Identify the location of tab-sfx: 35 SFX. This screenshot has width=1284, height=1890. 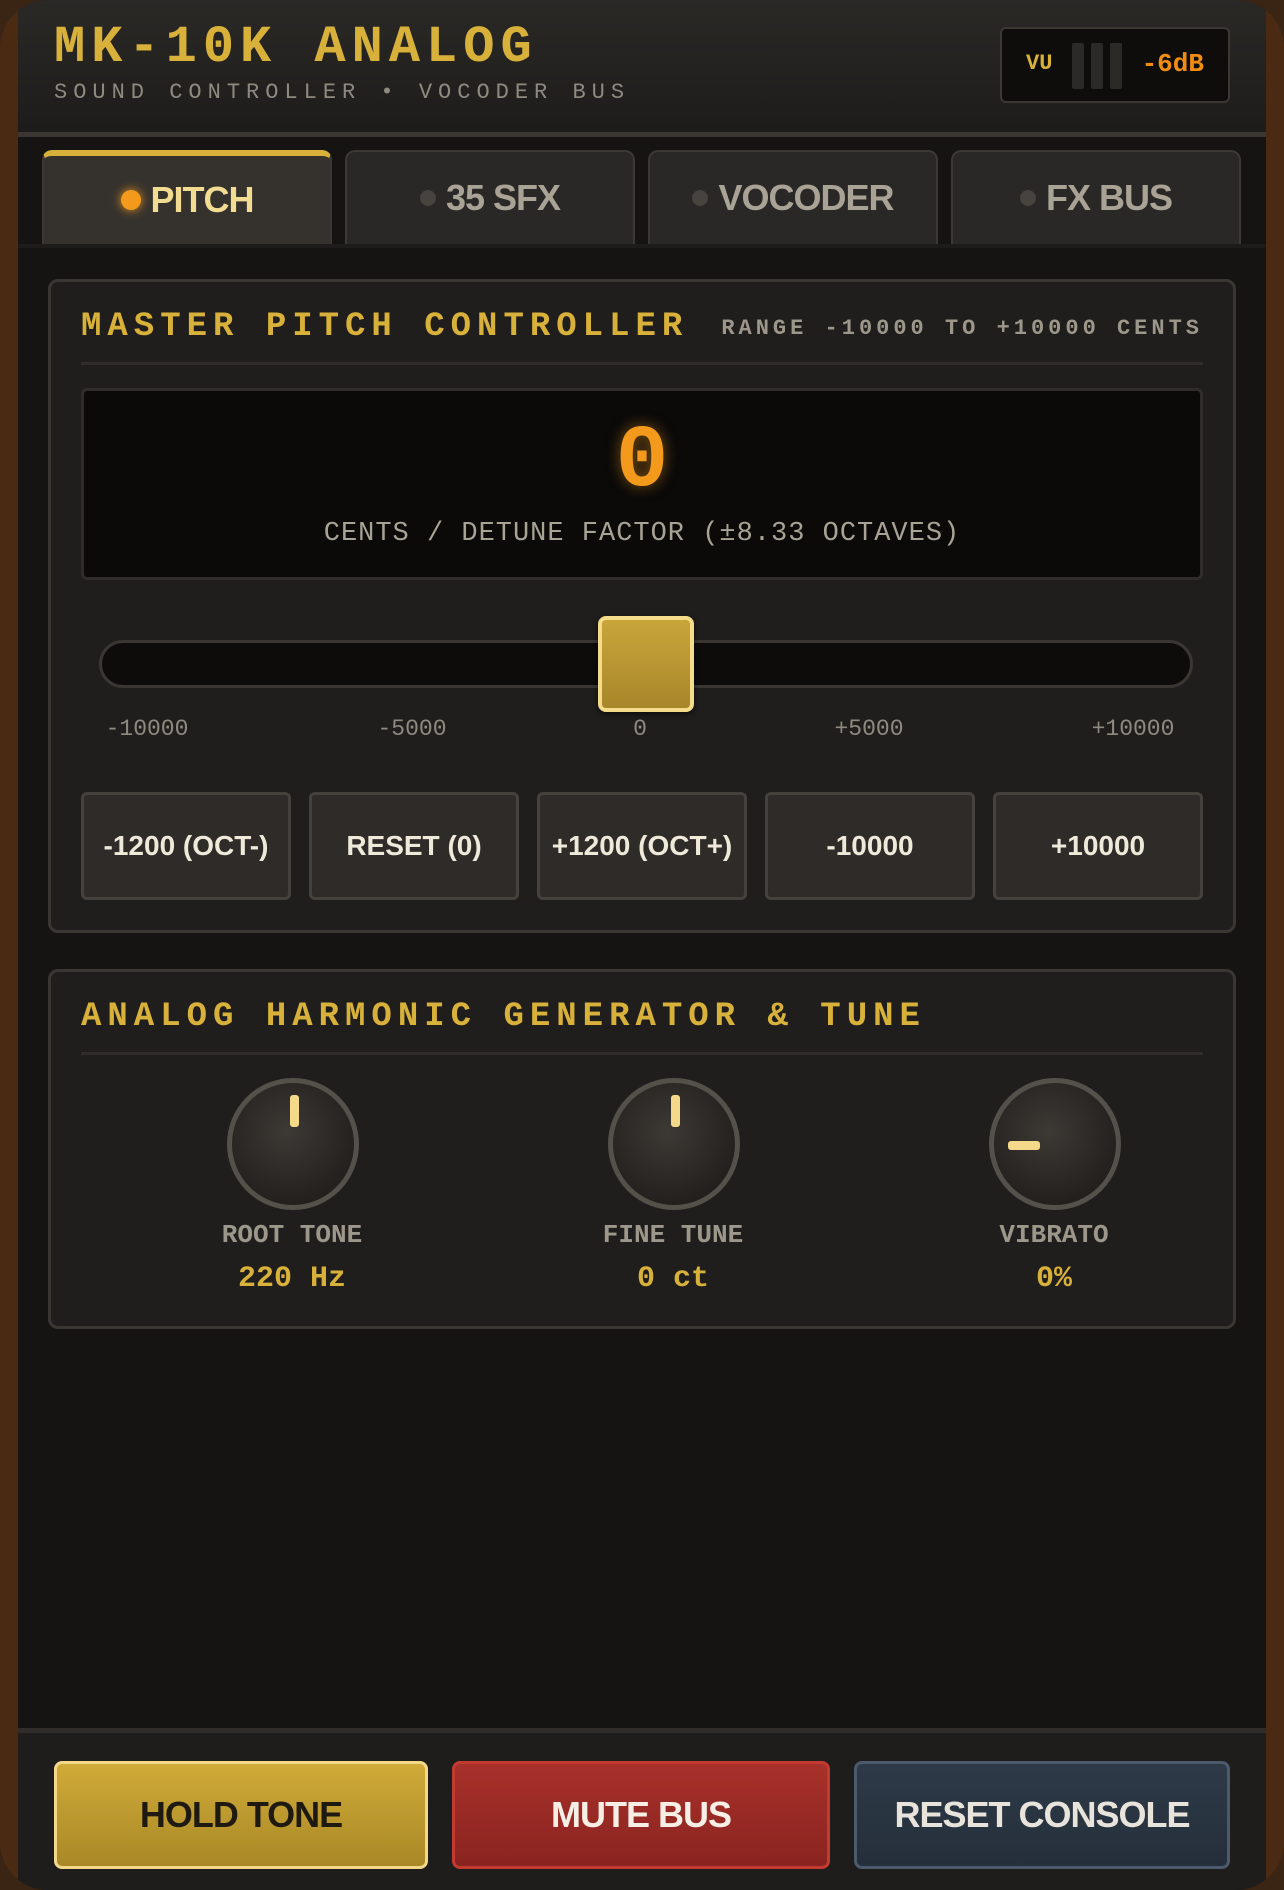
(490, 197).